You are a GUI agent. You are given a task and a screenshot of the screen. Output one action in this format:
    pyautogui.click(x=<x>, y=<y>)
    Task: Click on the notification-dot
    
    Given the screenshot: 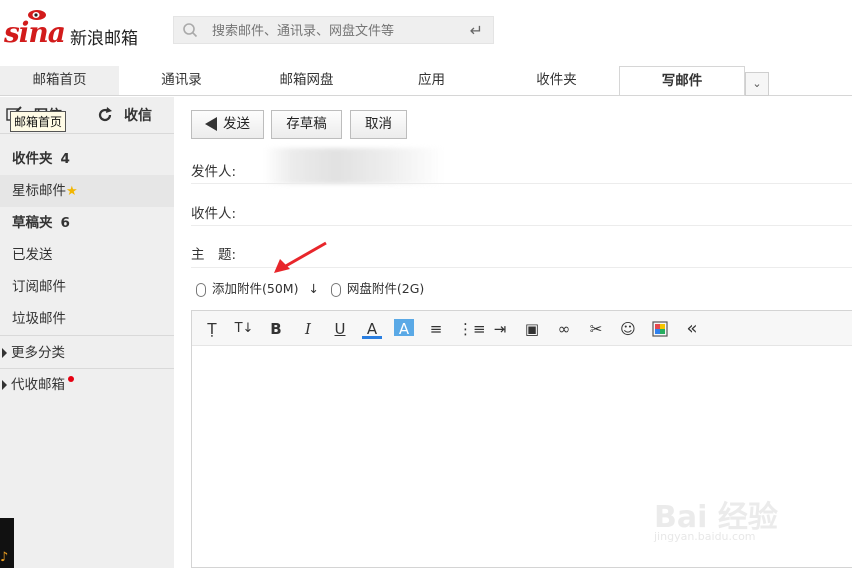 What is the action you would take?
    pyautogui.click(x=71, y=379)
    